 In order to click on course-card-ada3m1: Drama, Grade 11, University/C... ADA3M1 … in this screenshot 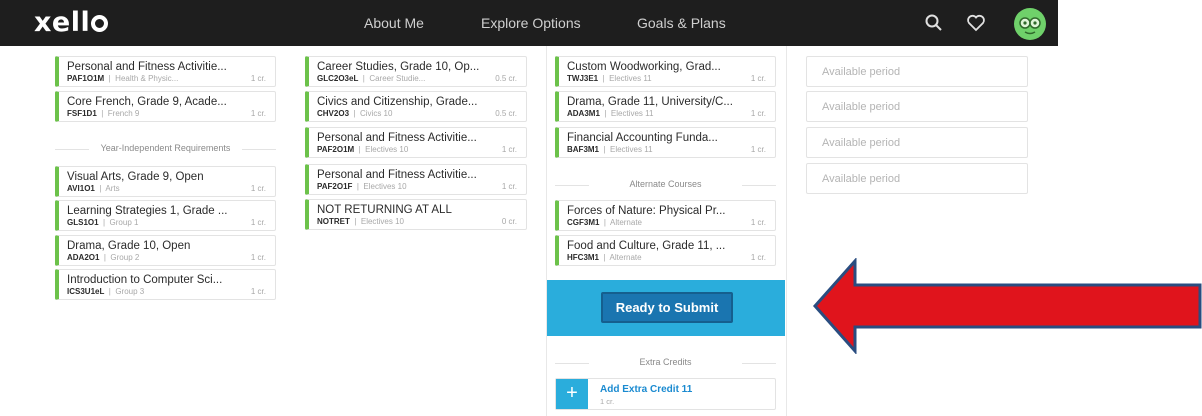, I will do `click(665, 106)`.